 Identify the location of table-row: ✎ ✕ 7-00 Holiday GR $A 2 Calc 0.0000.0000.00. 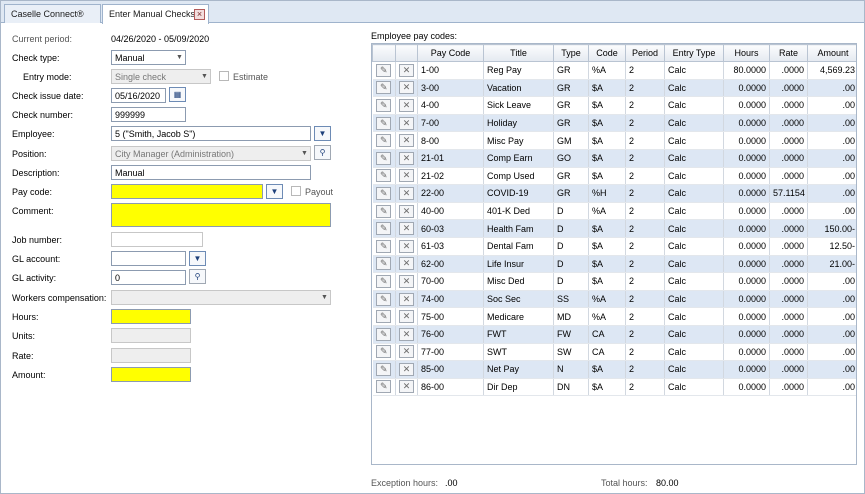
(614, 123).